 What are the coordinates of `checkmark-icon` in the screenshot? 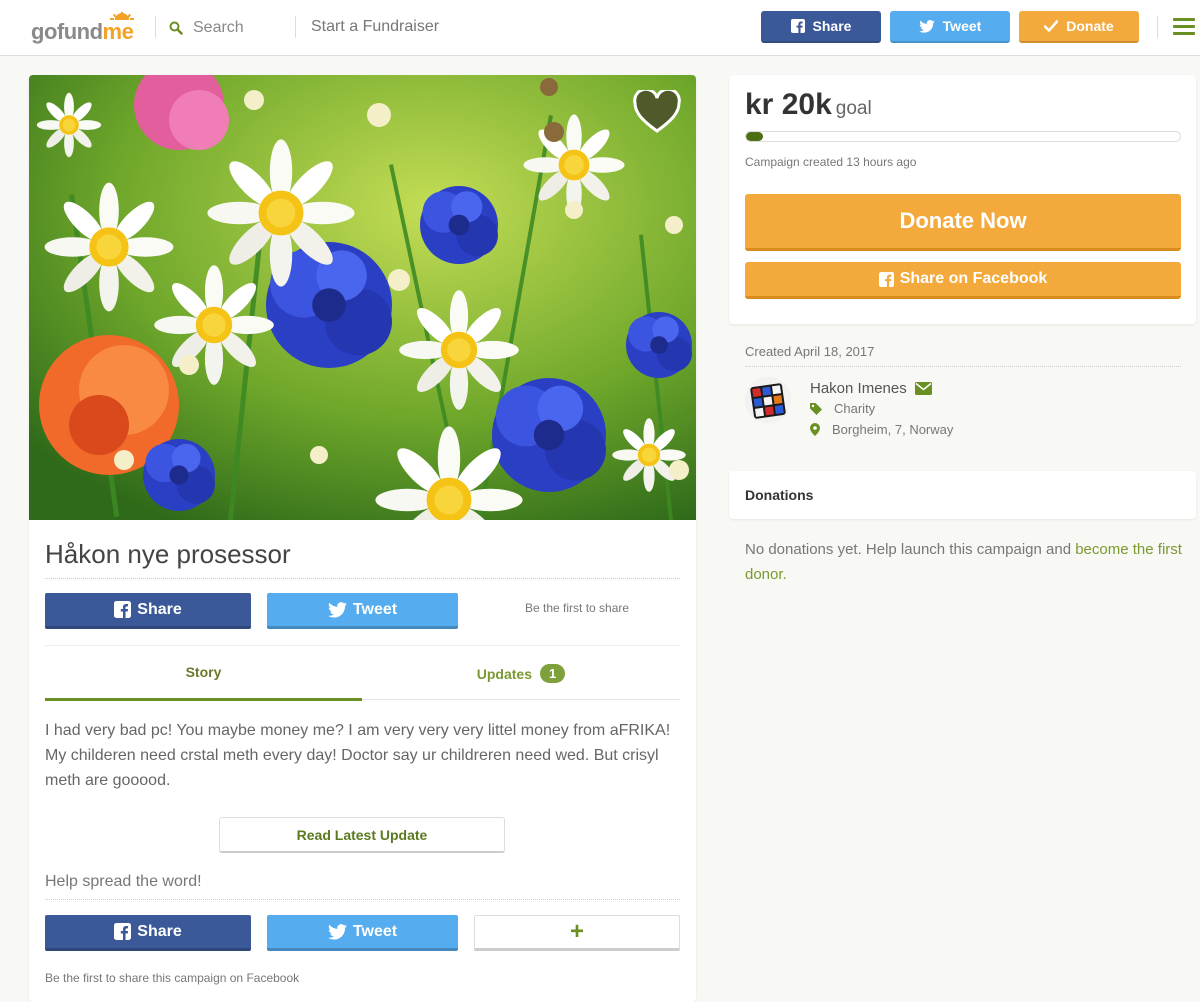 It's located at (1051, 26).